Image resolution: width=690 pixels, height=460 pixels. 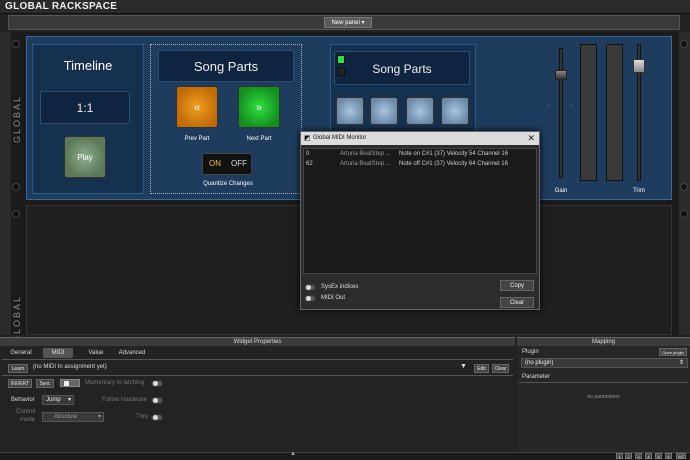 I want to click on gain-tick-left: -, so click(x=549, y=106).